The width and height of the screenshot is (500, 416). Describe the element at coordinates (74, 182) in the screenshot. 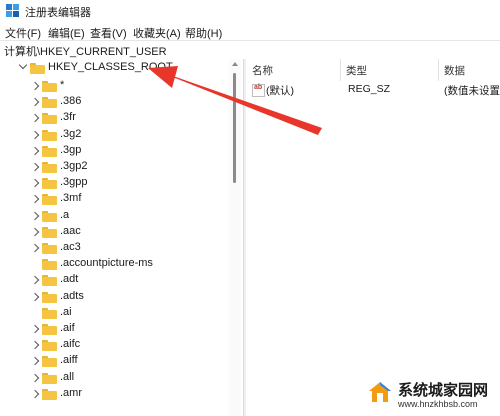

I see `tree-item-label: .3gpp` at that location.